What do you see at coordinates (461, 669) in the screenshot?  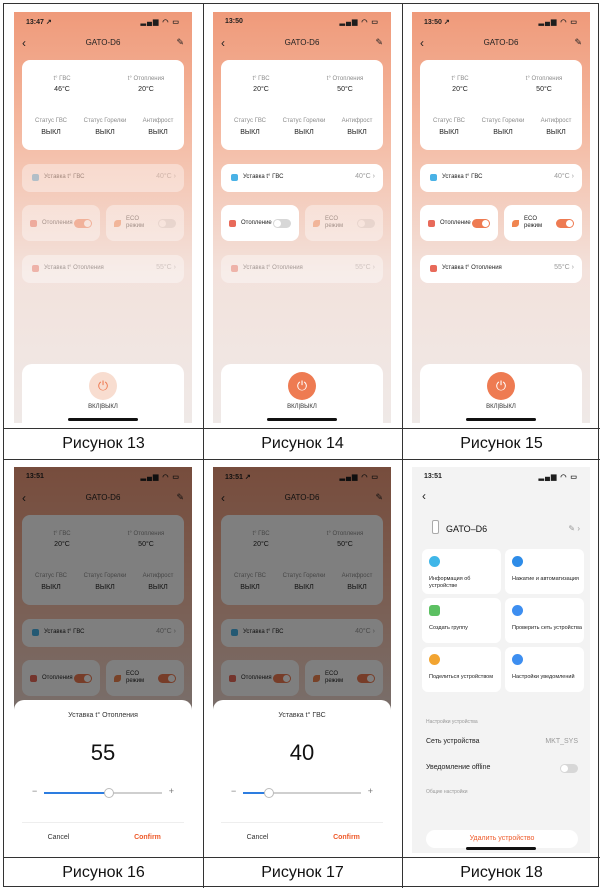 I see `tile-share-device: Поделиться устройством` at bounding box center [461, 669].